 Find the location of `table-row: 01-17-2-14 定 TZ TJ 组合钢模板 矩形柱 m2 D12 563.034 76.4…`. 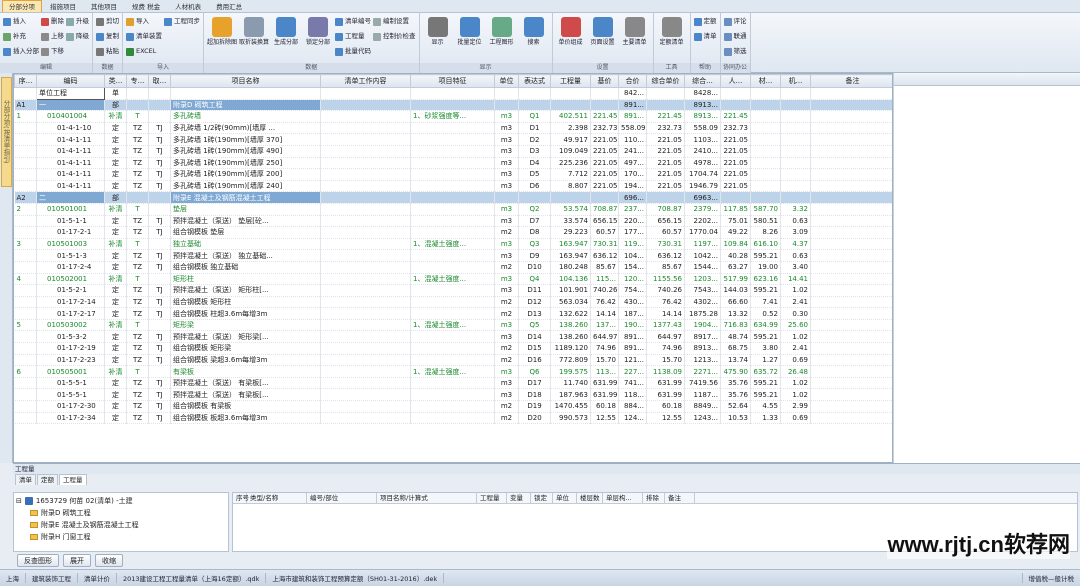

table-row: 01-17-2-14 定 TZ TJ 组合钢模板 矩形柱 m2 D12 563.034 76.4… is located at coordinates (453, 302).